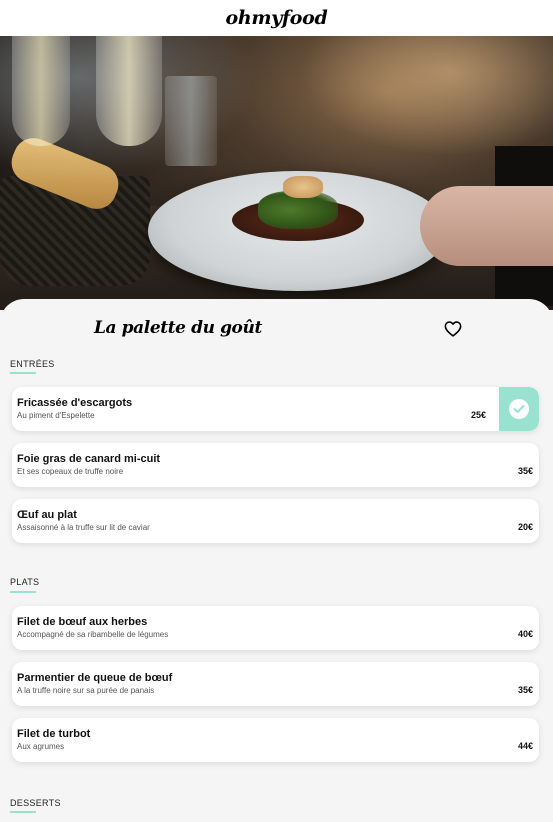 The image size is (553, 822). I want to click on menu-item-description: Et ses copeaux de truffe noire, so click(70, 471).